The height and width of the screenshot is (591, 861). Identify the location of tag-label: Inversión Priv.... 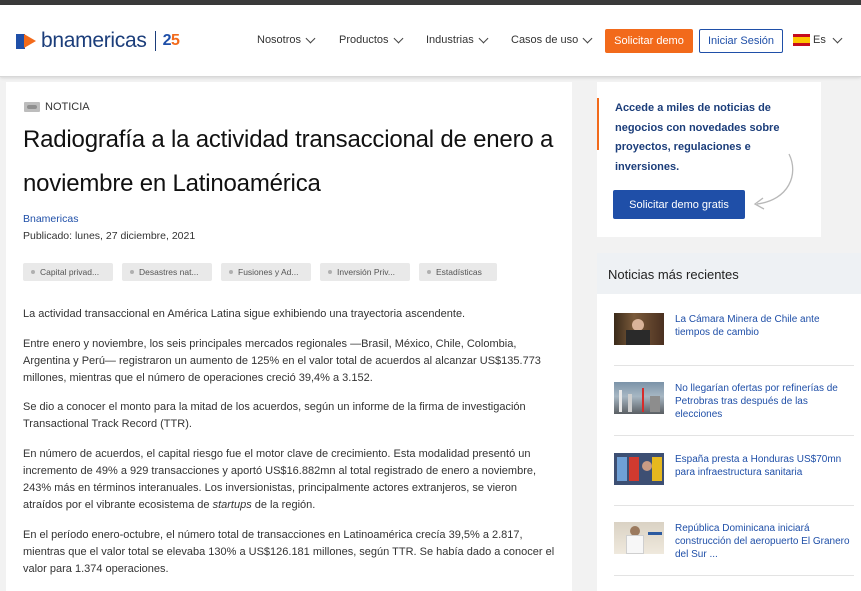
(366, 272).